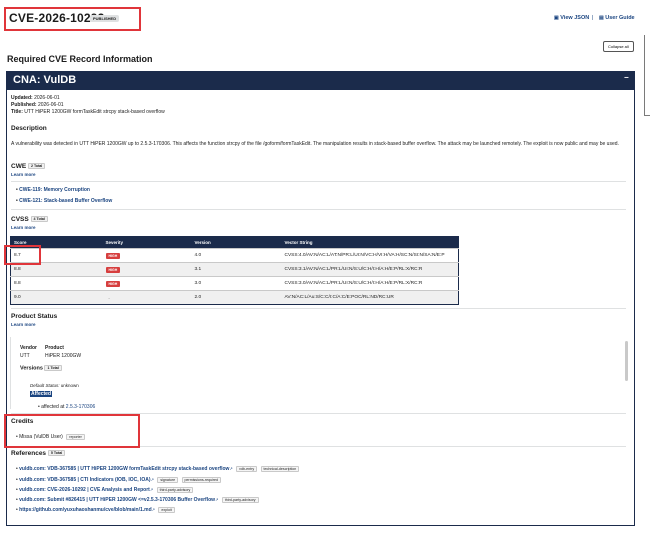  Describe the element at coordinates (318, 181) in the screenshot. I see `cwe-divider` at that location.